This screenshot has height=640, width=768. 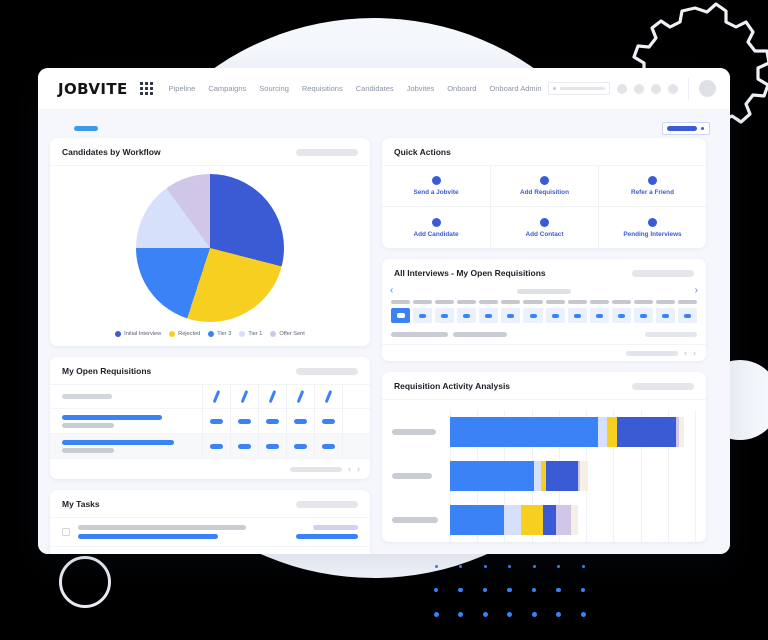 What do you see at coordinates (652, 227) in the screenshot?
I see `quick-action-pending-interviews: Pending Interviews` at bounding box center [652, 227].